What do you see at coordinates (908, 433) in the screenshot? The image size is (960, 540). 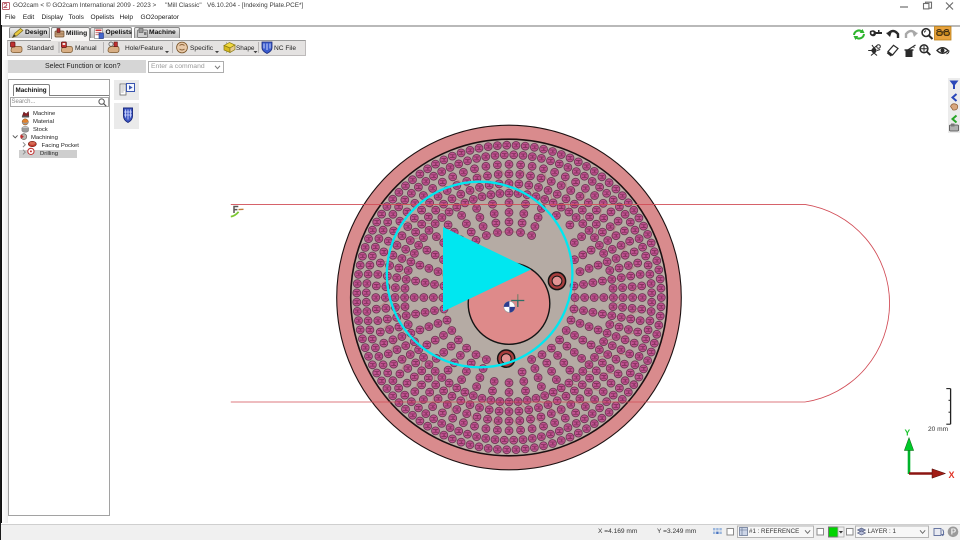 I see `svg-text: Y` at bounding box center [908, 433].